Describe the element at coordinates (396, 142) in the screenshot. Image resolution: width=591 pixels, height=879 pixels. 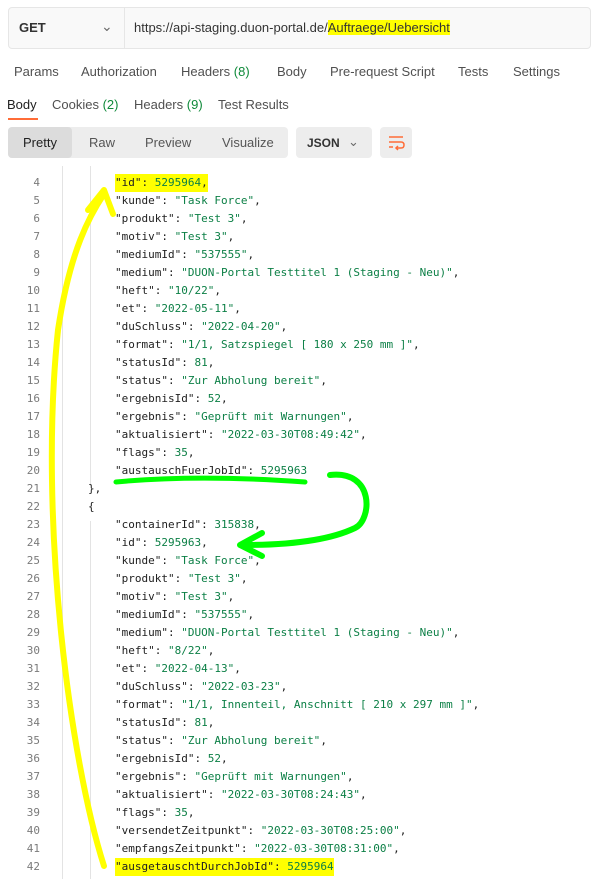
I see `wrap-lines-button` at that location.